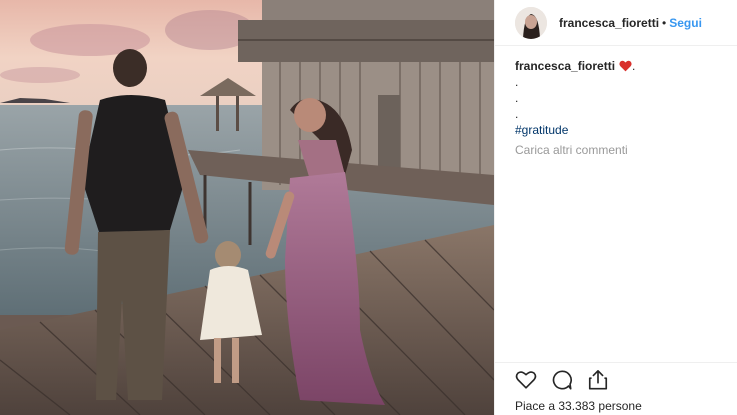 The image size is (737, 415). What do you see at coordinates (578, 406) in the screenshot?
I see `likes-count: Piace a 33.383 persone` at bounding box center [578, 406].